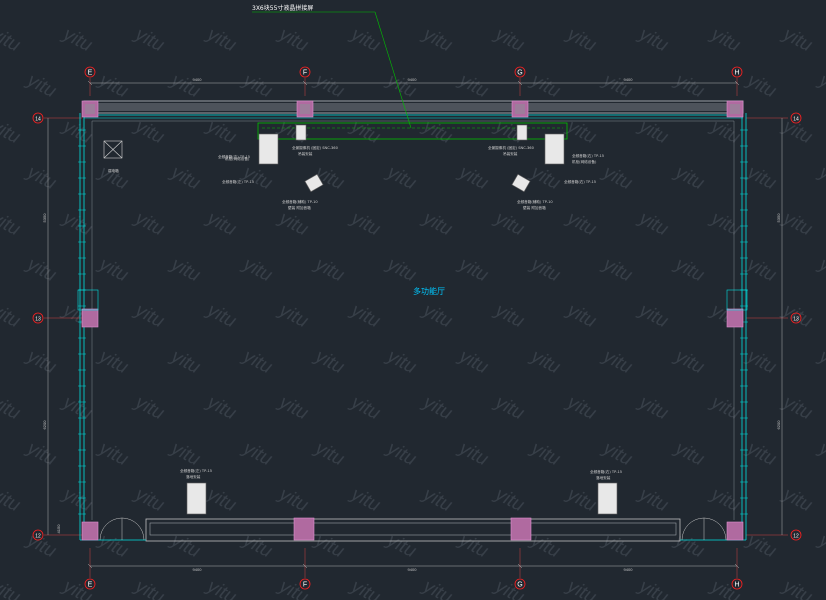 The height and width of the screenshot is (600, 826). What do you see at coordinates (588, 155) in the screenshot?
I see `note-speaker-right-top: 全频音箱(右) TP-15` at bounding box center [588, 155].